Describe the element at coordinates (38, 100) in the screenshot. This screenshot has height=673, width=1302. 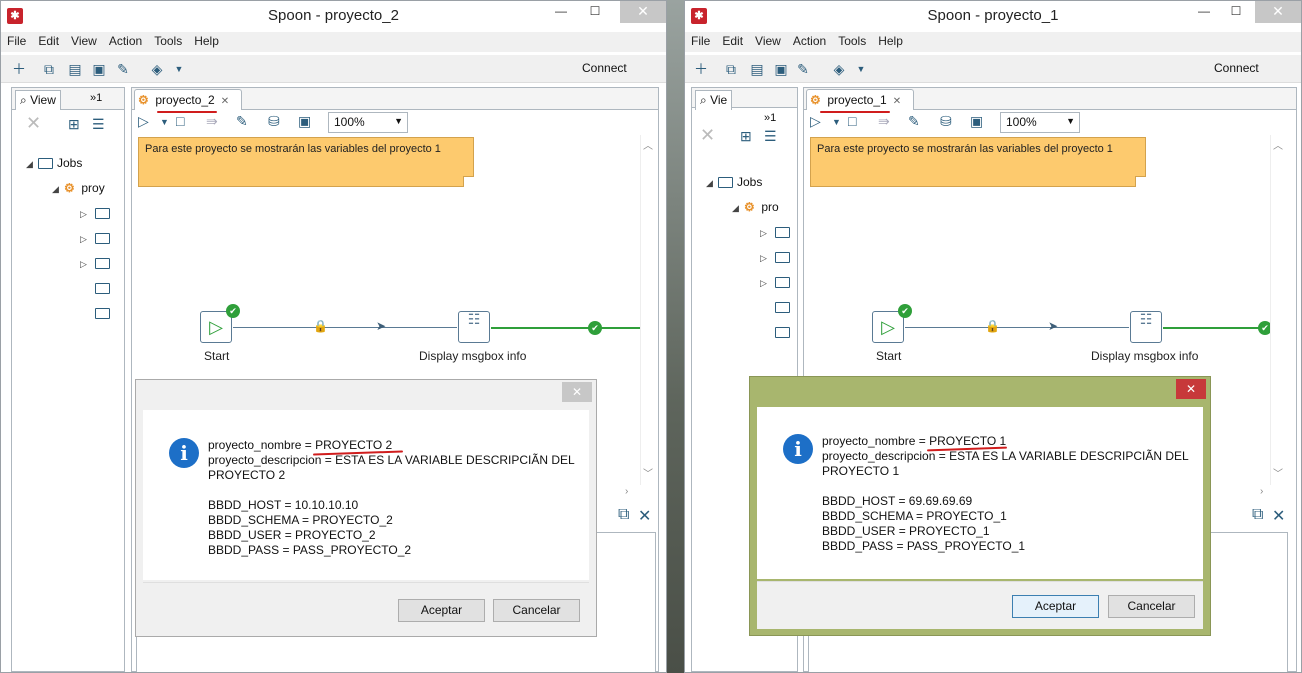
I see `view-tab: ⌕ View` at that location.